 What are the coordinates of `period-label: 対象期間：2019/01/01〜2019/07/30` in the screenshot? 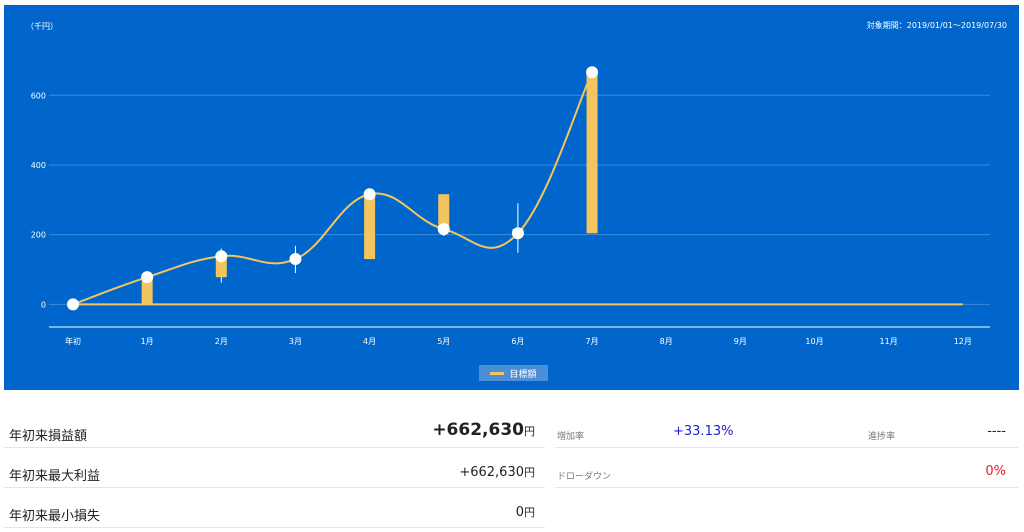 It's located at (936, 25).